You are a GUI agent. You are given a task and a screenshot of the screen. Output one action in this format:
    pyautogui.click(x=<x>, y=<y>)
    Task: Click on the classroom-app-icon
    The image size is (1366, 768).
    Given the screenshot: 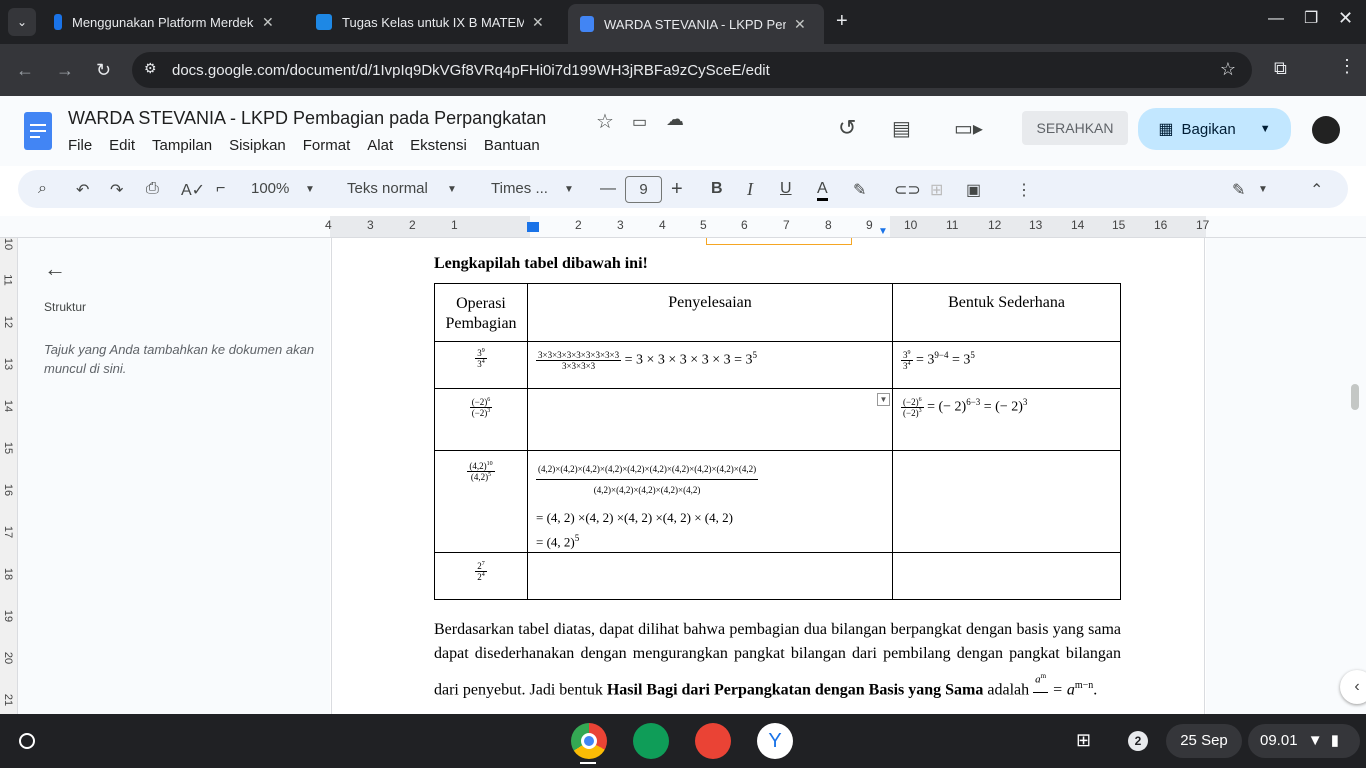 What is the action you would take?
    pyautogui.click(x=651, y=741)
    